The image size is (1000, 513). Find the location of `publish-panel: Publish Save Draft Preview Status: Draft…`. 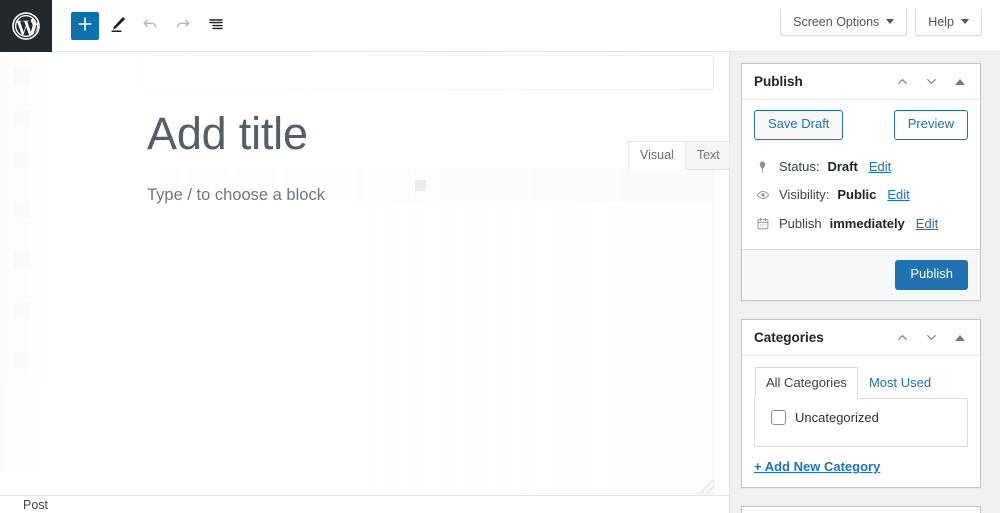

publish-panel: Publish Save Draft Preview Status: Draft… is located at coordinates (861, 182).